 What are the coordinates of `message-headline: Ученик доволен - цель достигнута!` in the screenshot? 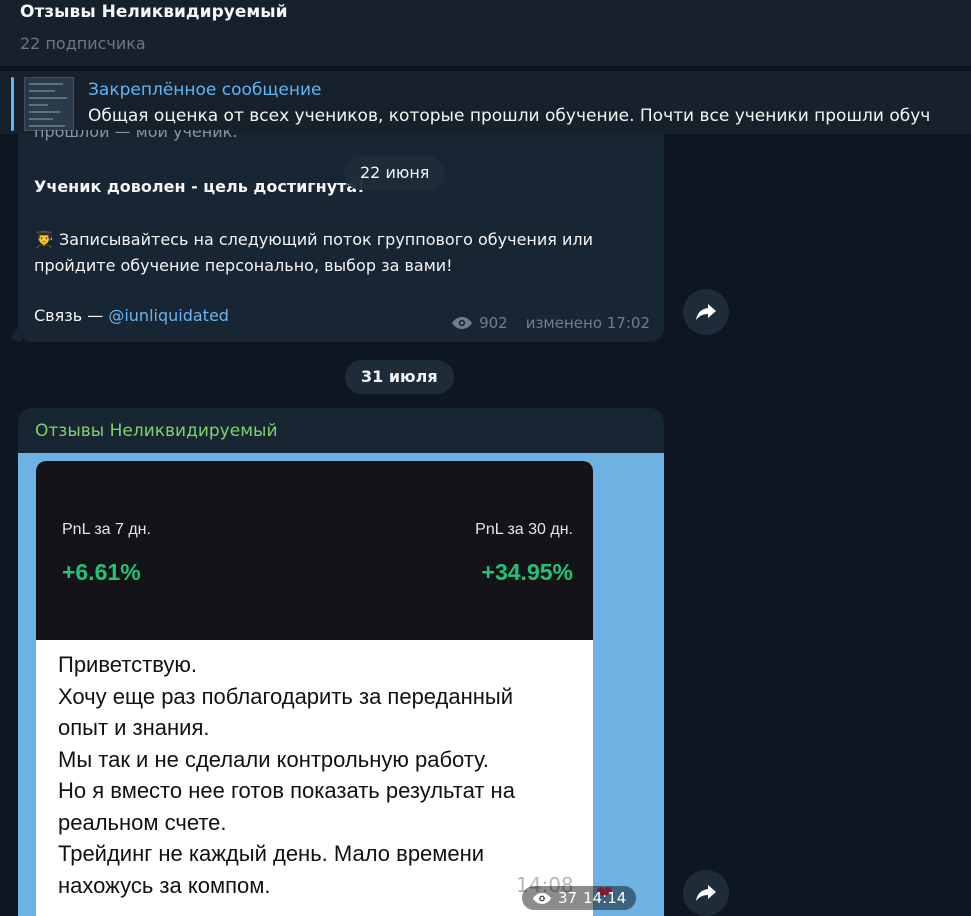 It's located at (199, 186).